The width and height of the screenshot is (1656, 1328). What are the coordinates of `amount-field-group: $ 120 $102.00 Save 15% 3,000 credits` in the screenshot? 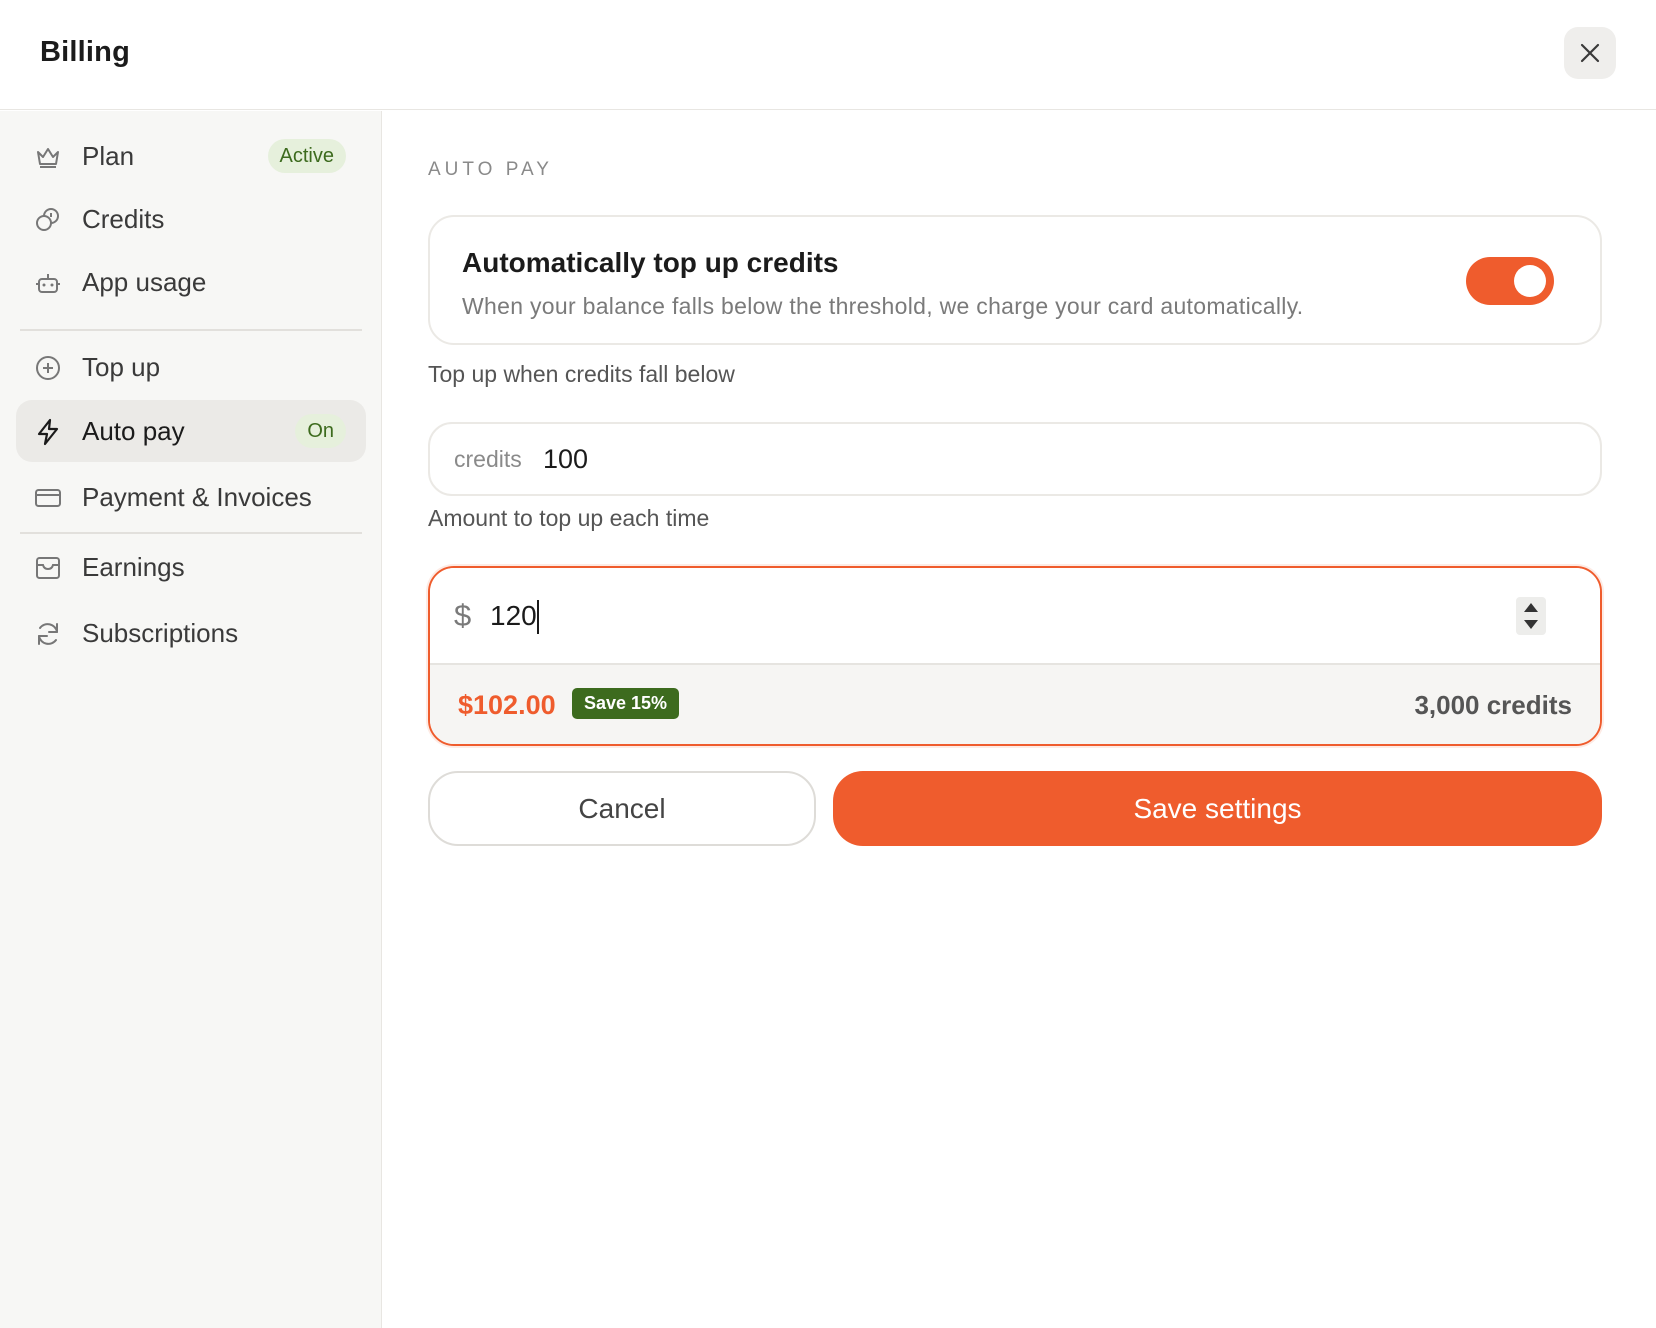 It's located at (1015, 656).